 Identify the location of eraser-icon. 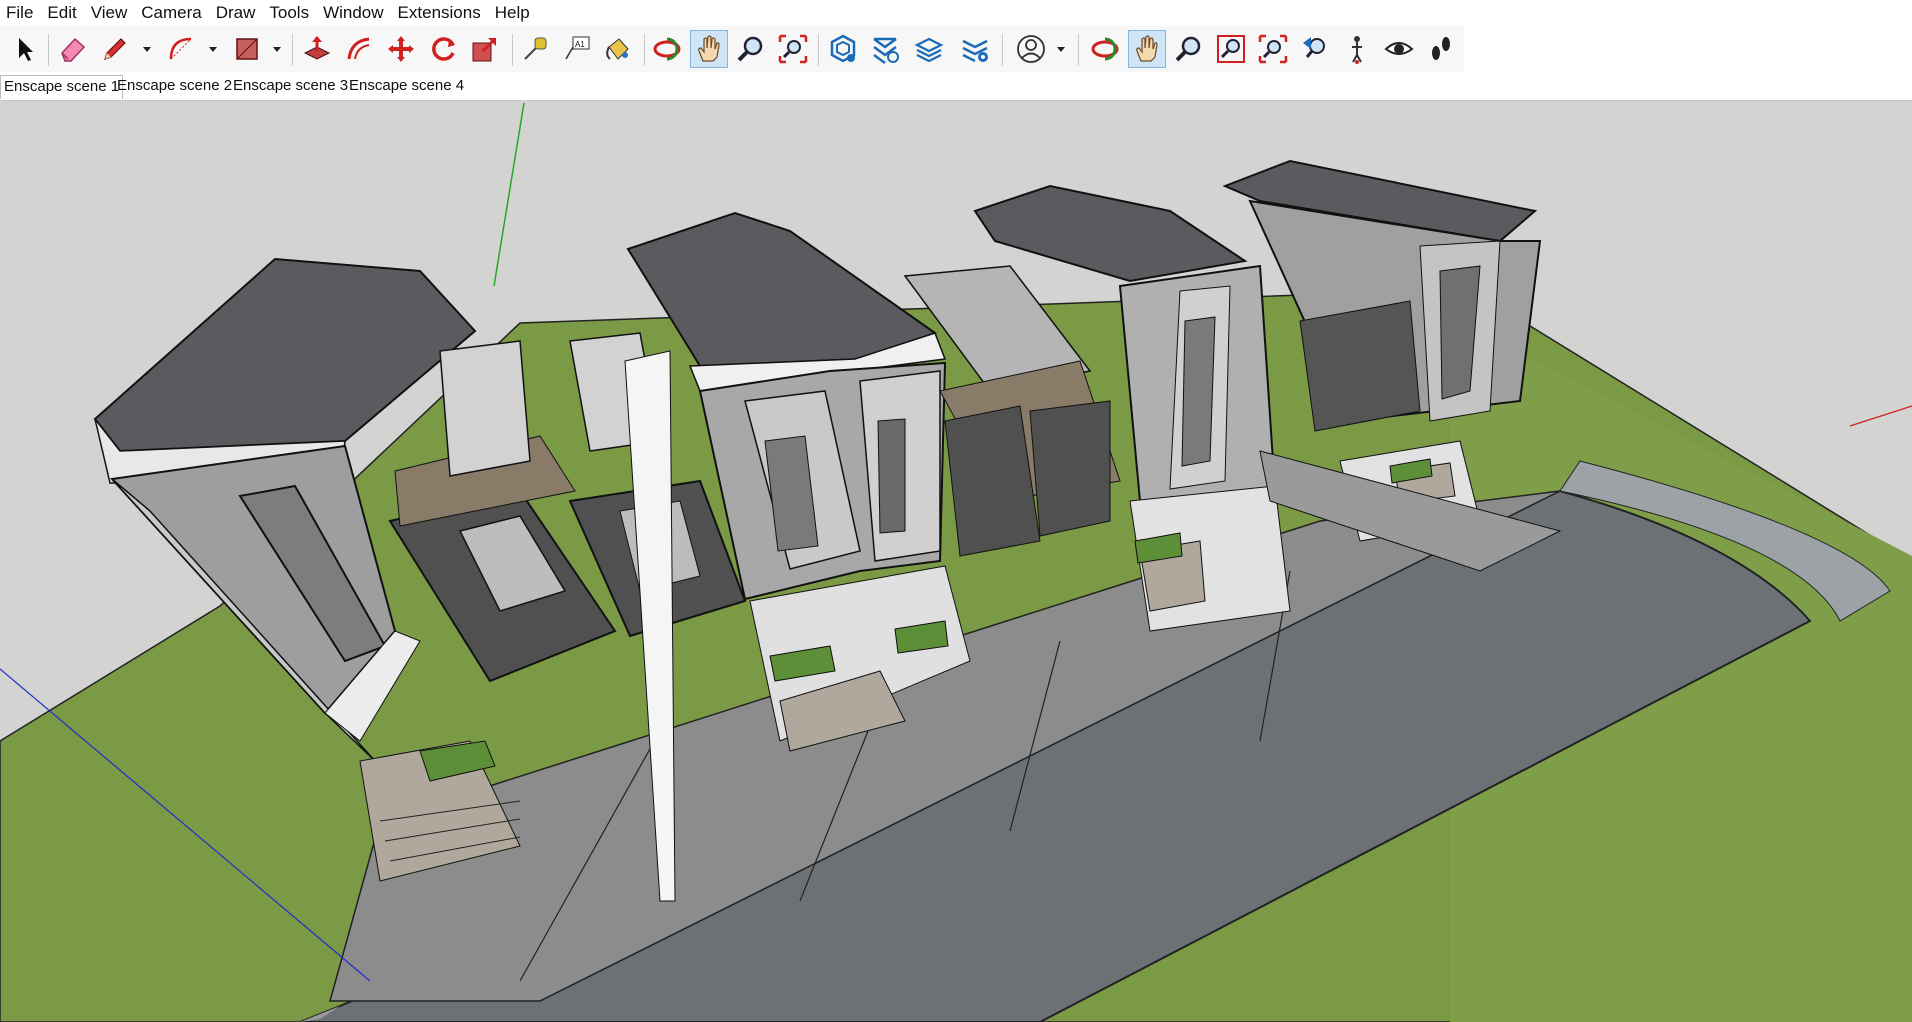
(73, 49).